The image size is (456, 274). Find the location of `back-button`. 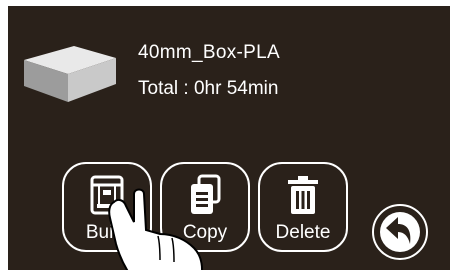

back-button is located at coordinates (400, 232).